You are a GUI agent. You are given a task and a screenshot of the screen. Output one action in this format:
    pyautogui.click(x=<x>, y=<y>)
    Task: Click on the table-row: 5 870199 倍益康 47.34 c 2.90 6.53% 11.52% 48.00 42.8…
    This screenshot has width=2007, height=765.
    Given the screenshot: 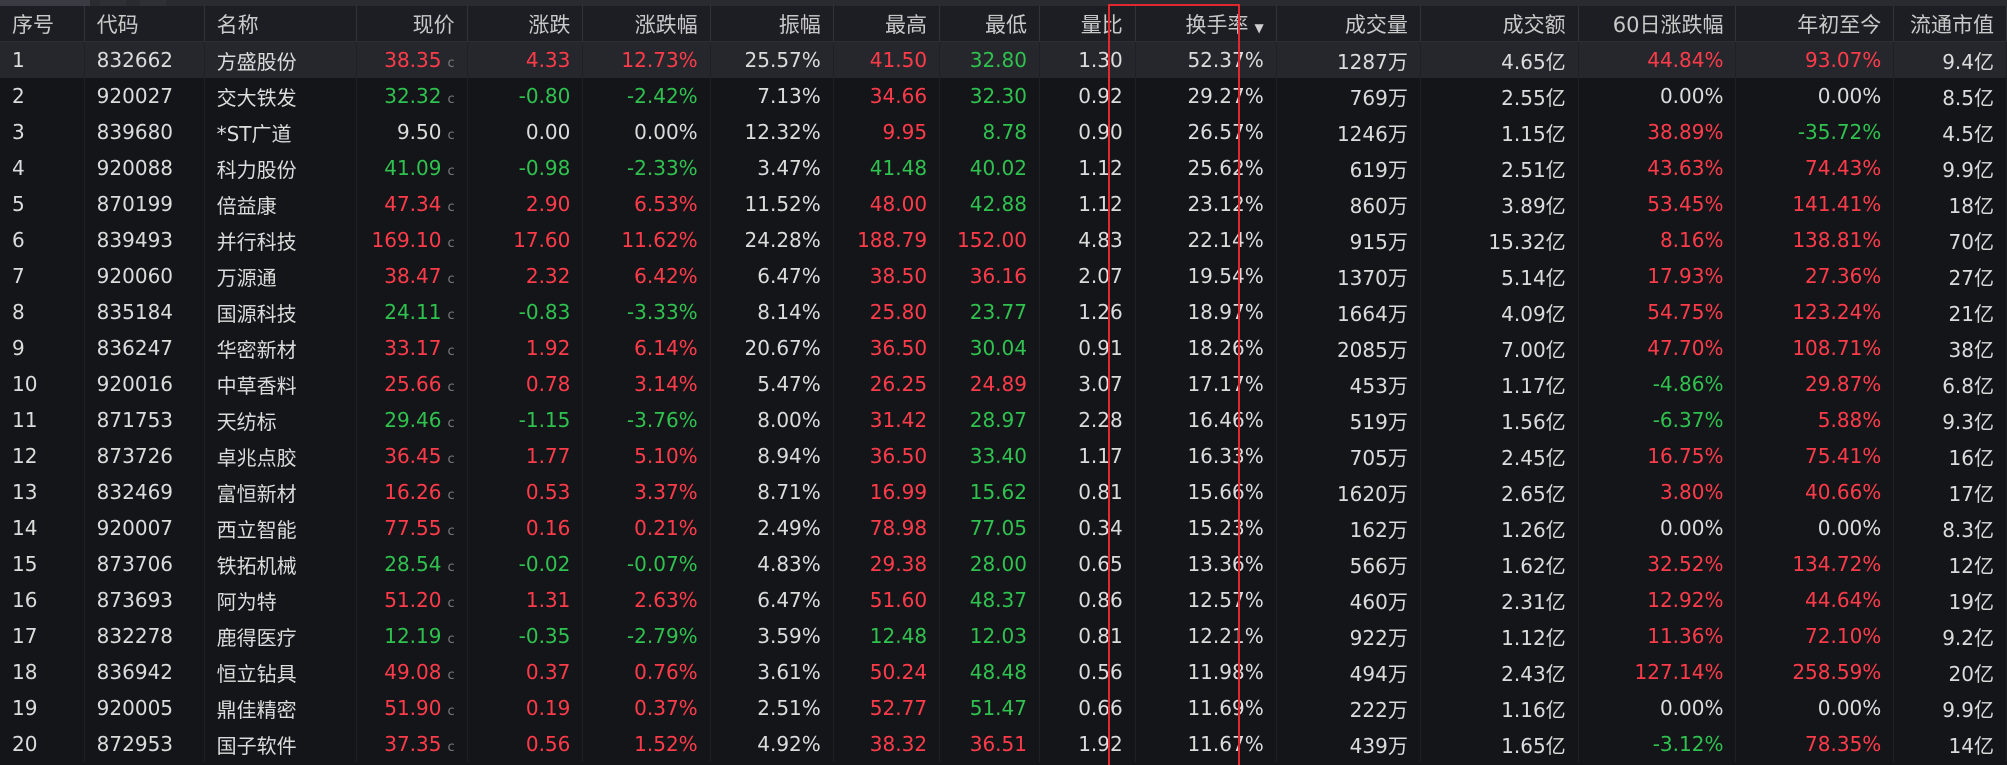 What is the action you would take?
    pyautogui.click(x=1003, y=204)
    